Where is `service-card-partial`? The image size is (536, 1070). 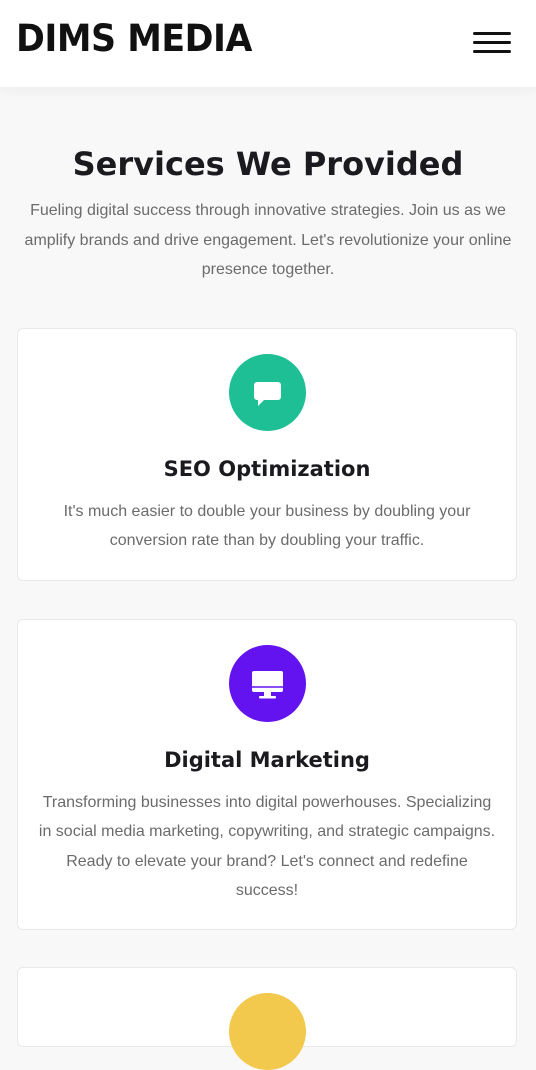
service-card-partial is located at coordinates (267, 1018).